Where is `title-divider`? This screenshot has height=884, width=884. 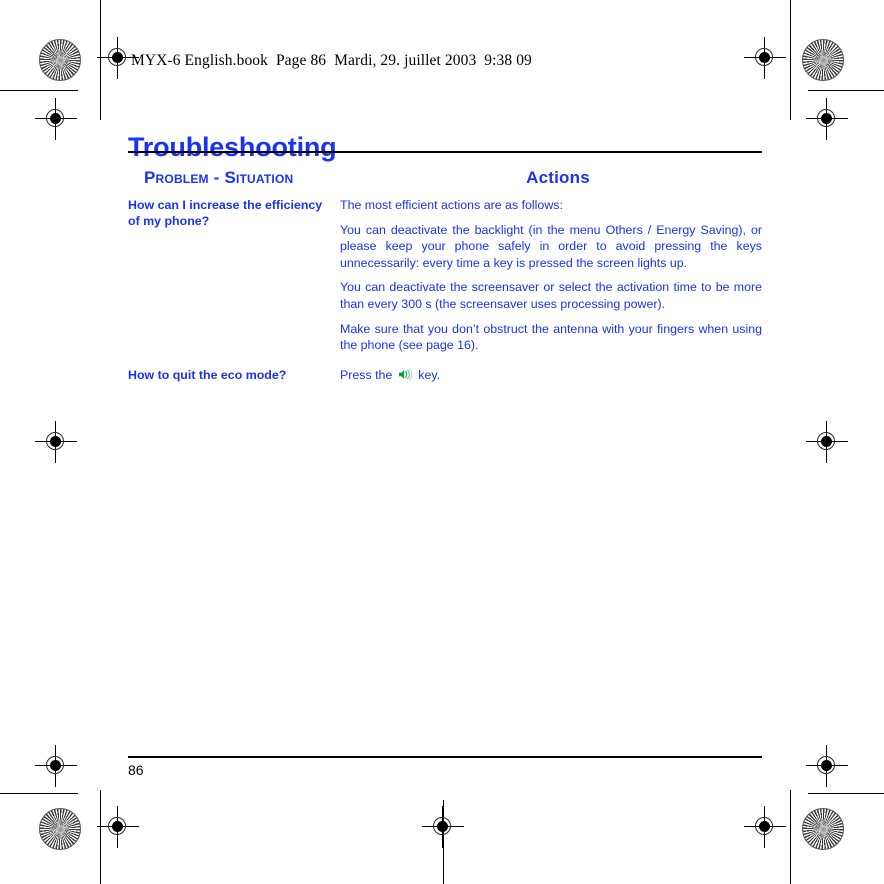 title-divider is located at coordinates (445, 152).